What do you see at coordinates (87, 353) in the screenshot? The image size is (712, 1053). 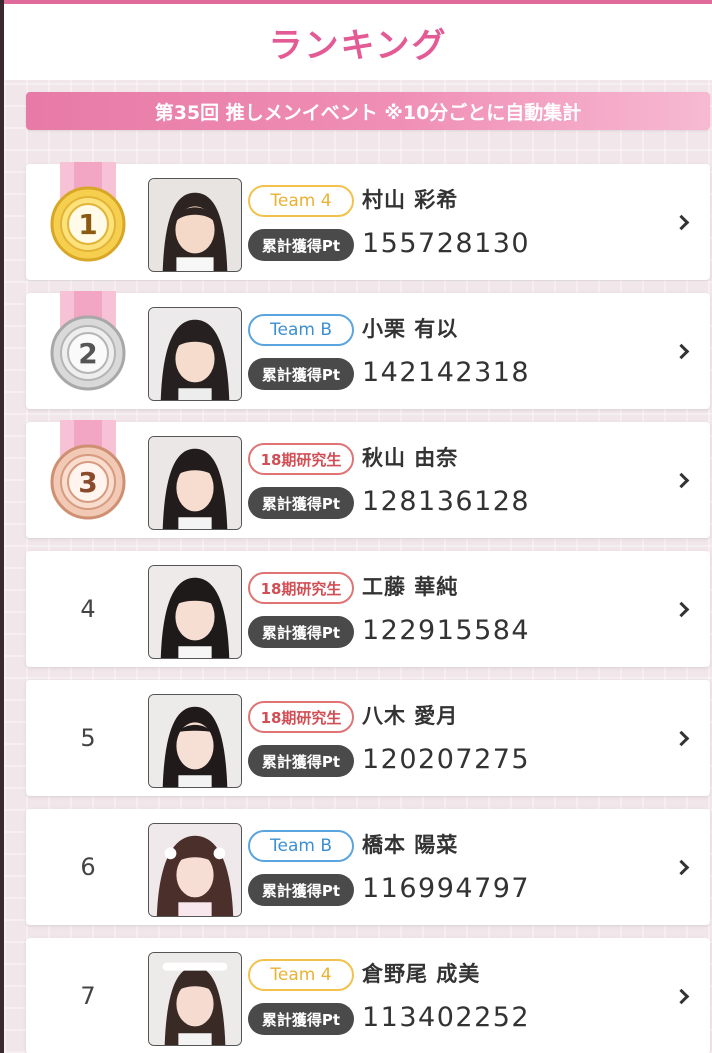 I see `medal-rank-text: 2` at bounding box center [87, 353].